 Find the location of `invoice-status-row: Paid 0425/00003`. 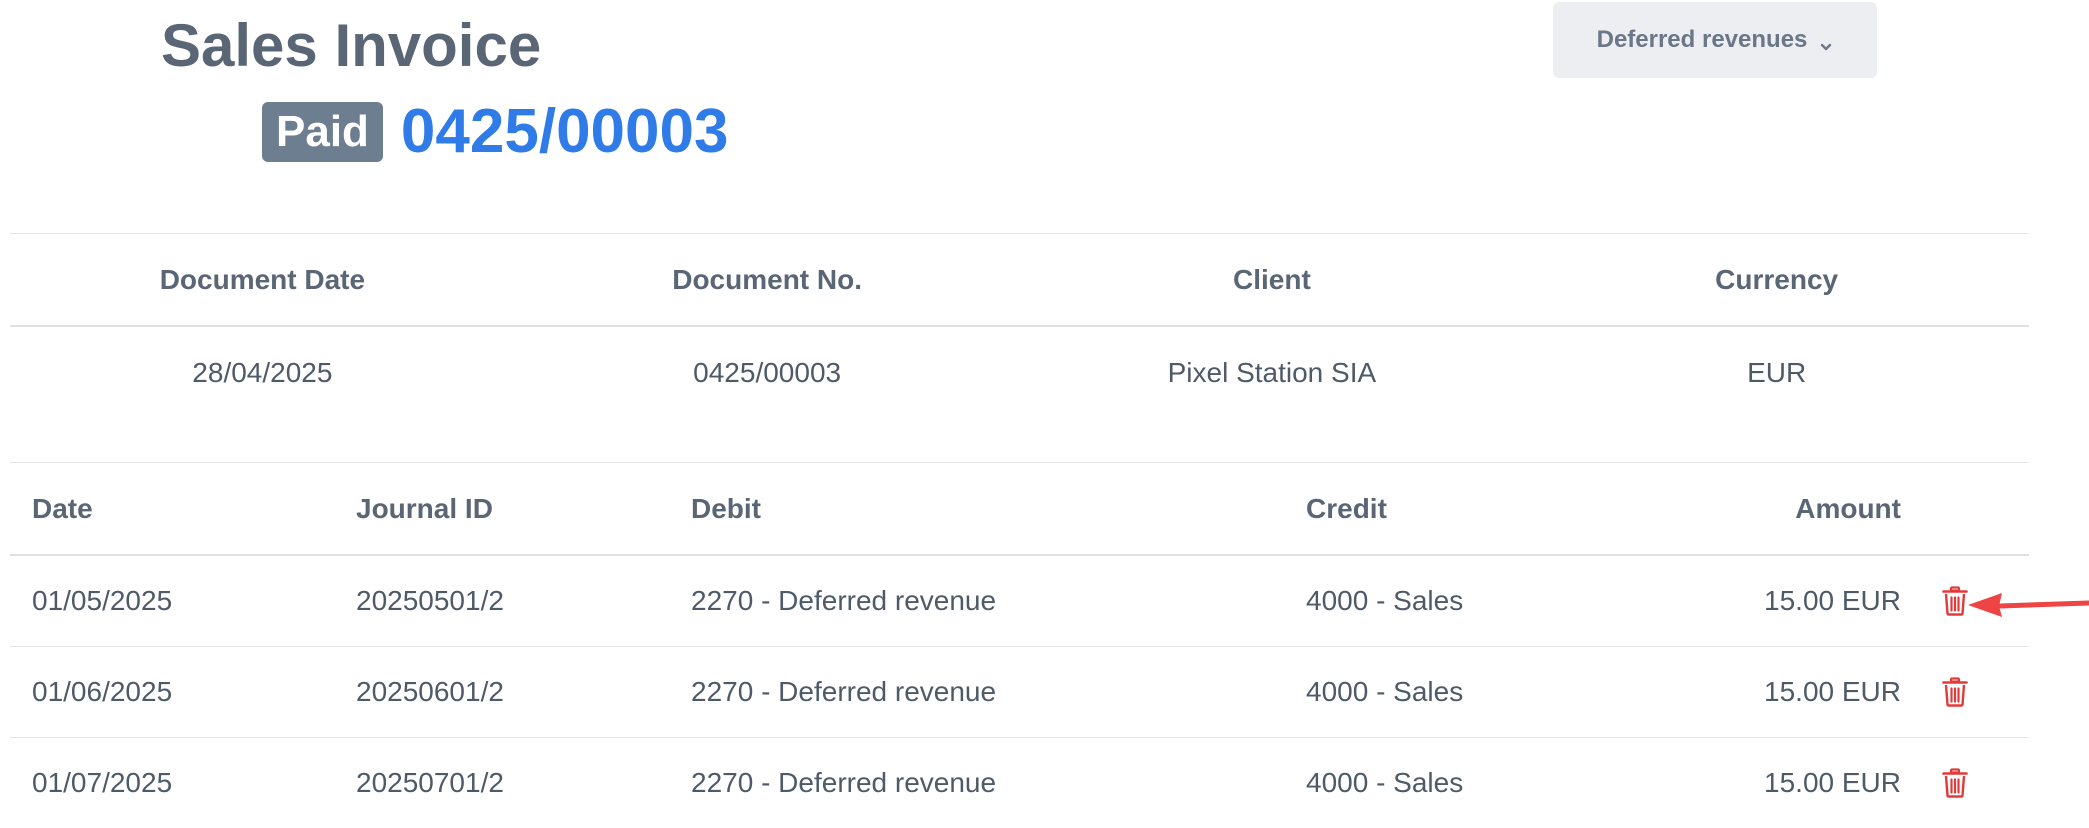

invoice-status-row: Paid 0425/00003 is located at coordinates (495, 132).